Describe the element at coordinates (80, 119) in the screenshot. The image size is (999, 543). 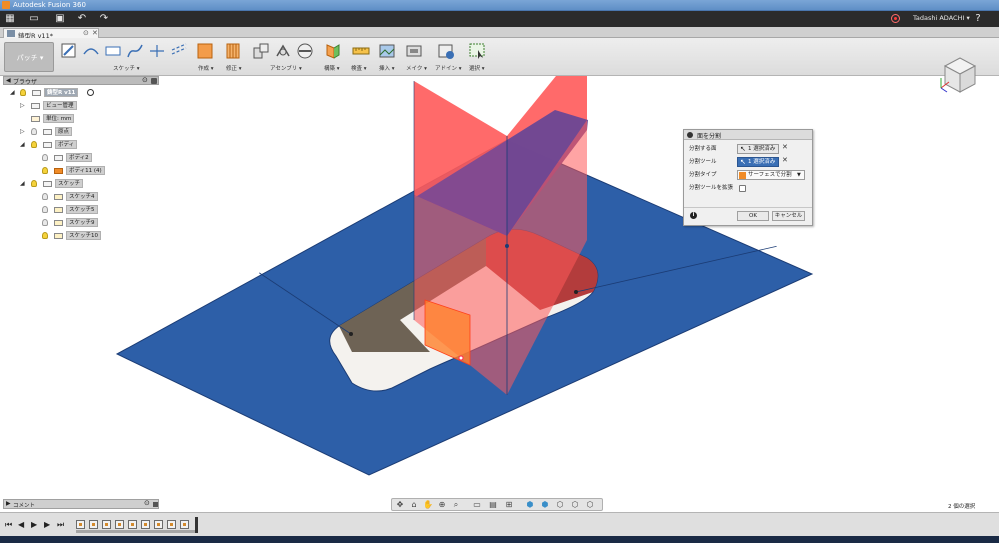
I see `browser-item-units: 単位: mm` at that location.